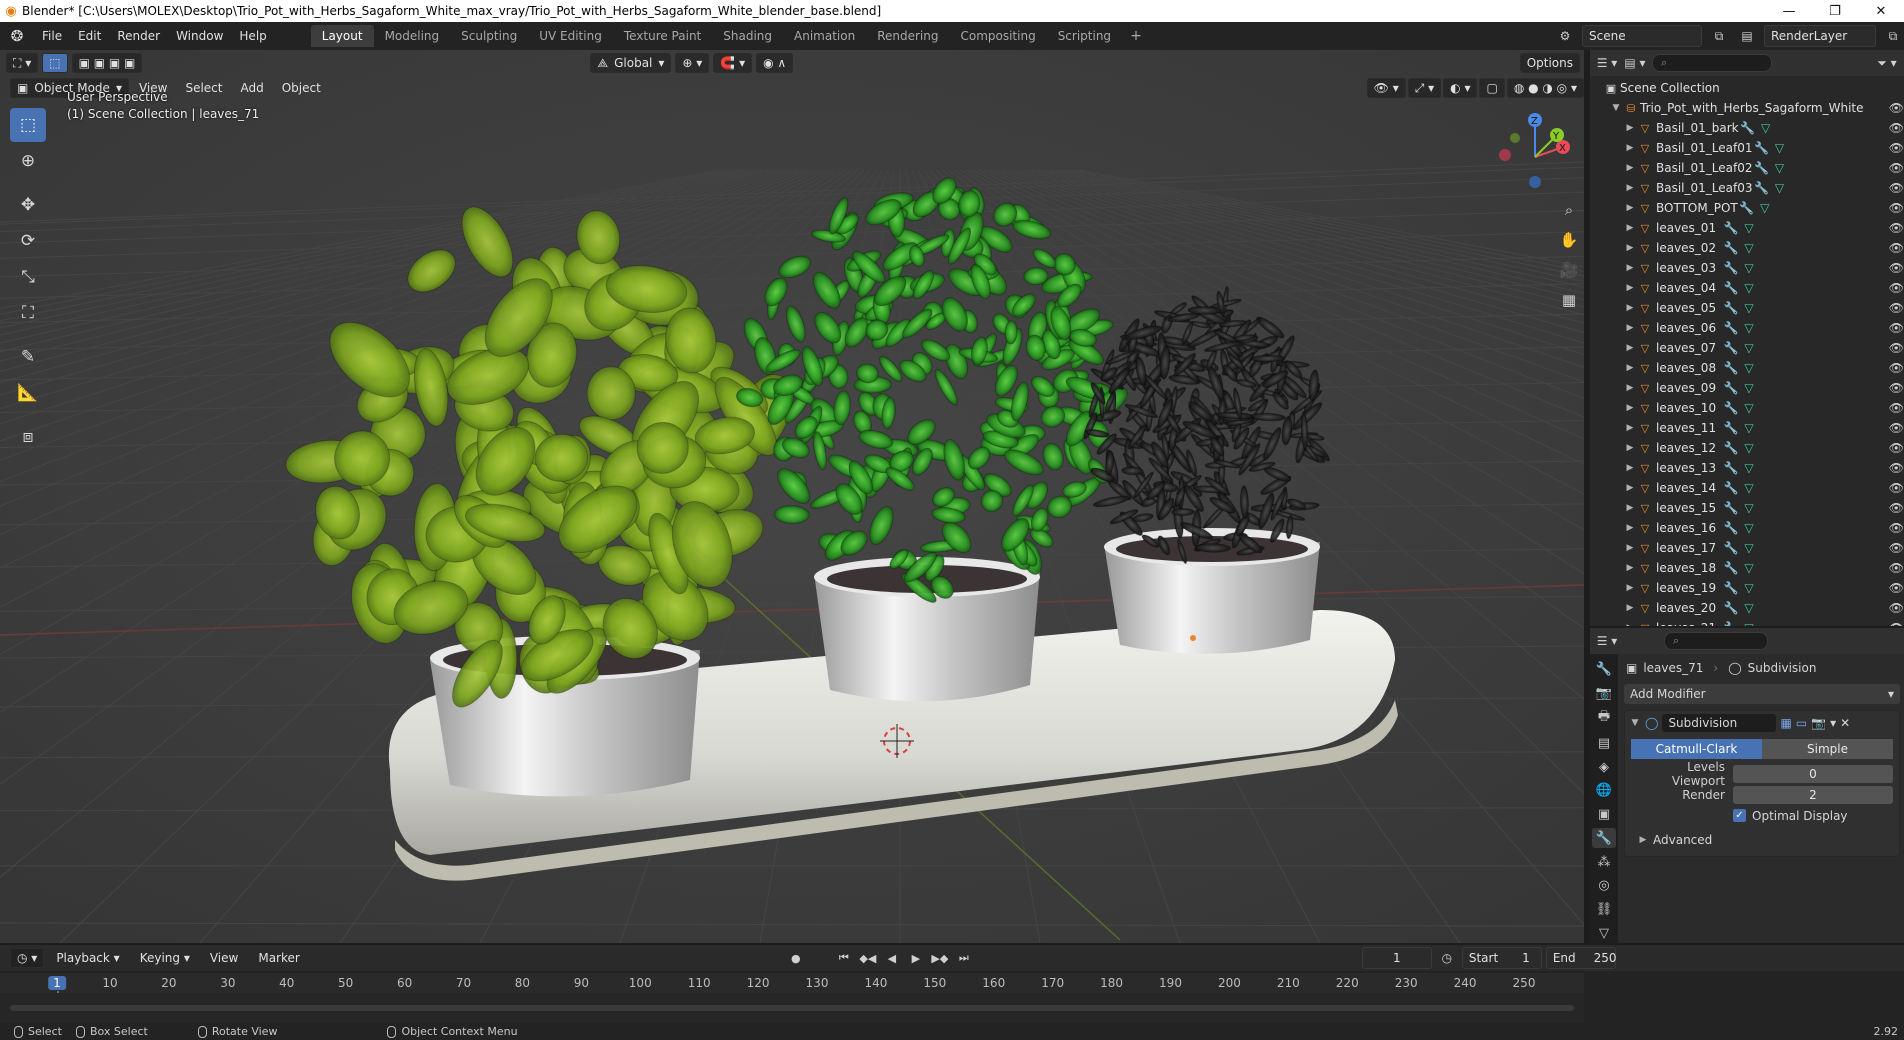  What do you see at coordinates (1789, 11) in the screenshot?
I see `minimize-button: —` at bounding box center [1789, 11].